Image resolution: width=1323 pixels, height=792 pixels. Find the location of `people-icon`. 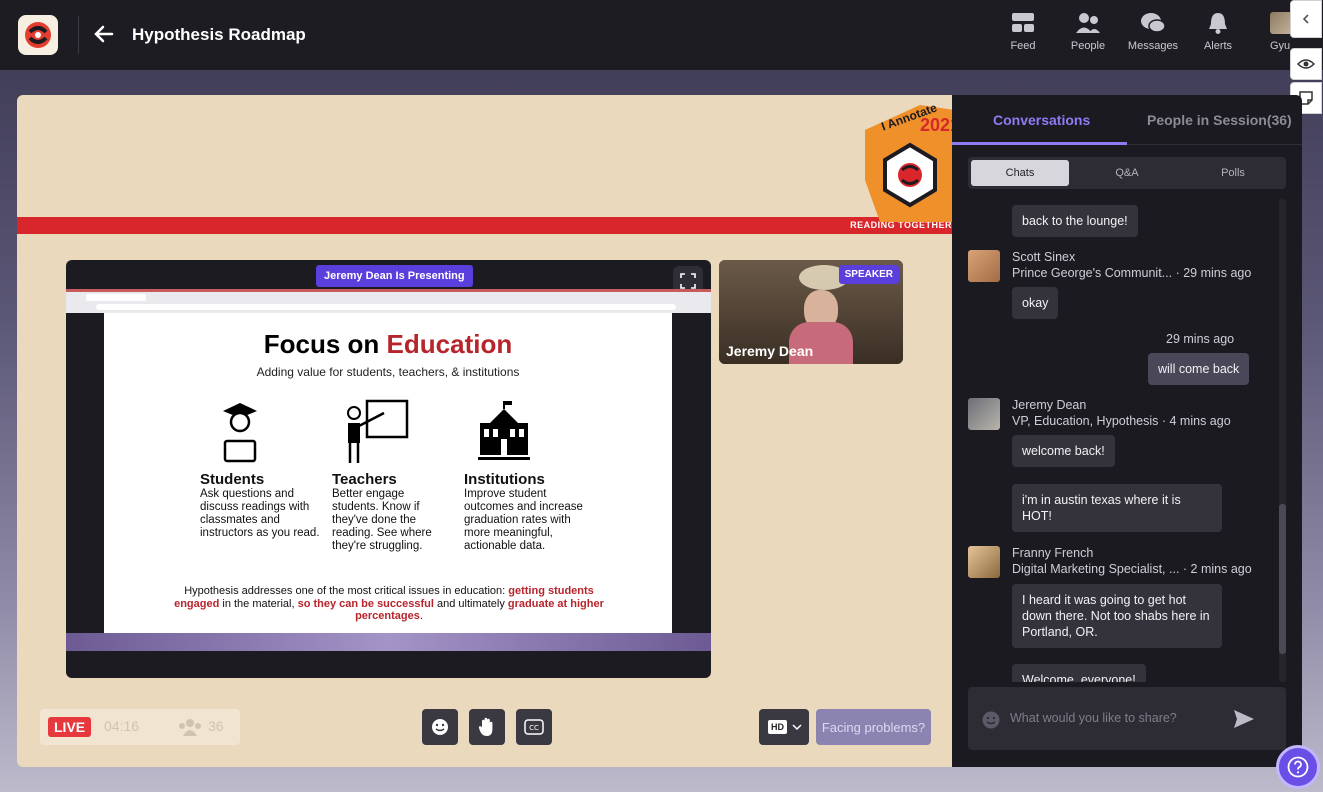

people-icon is located at coordinates (1088, 23).